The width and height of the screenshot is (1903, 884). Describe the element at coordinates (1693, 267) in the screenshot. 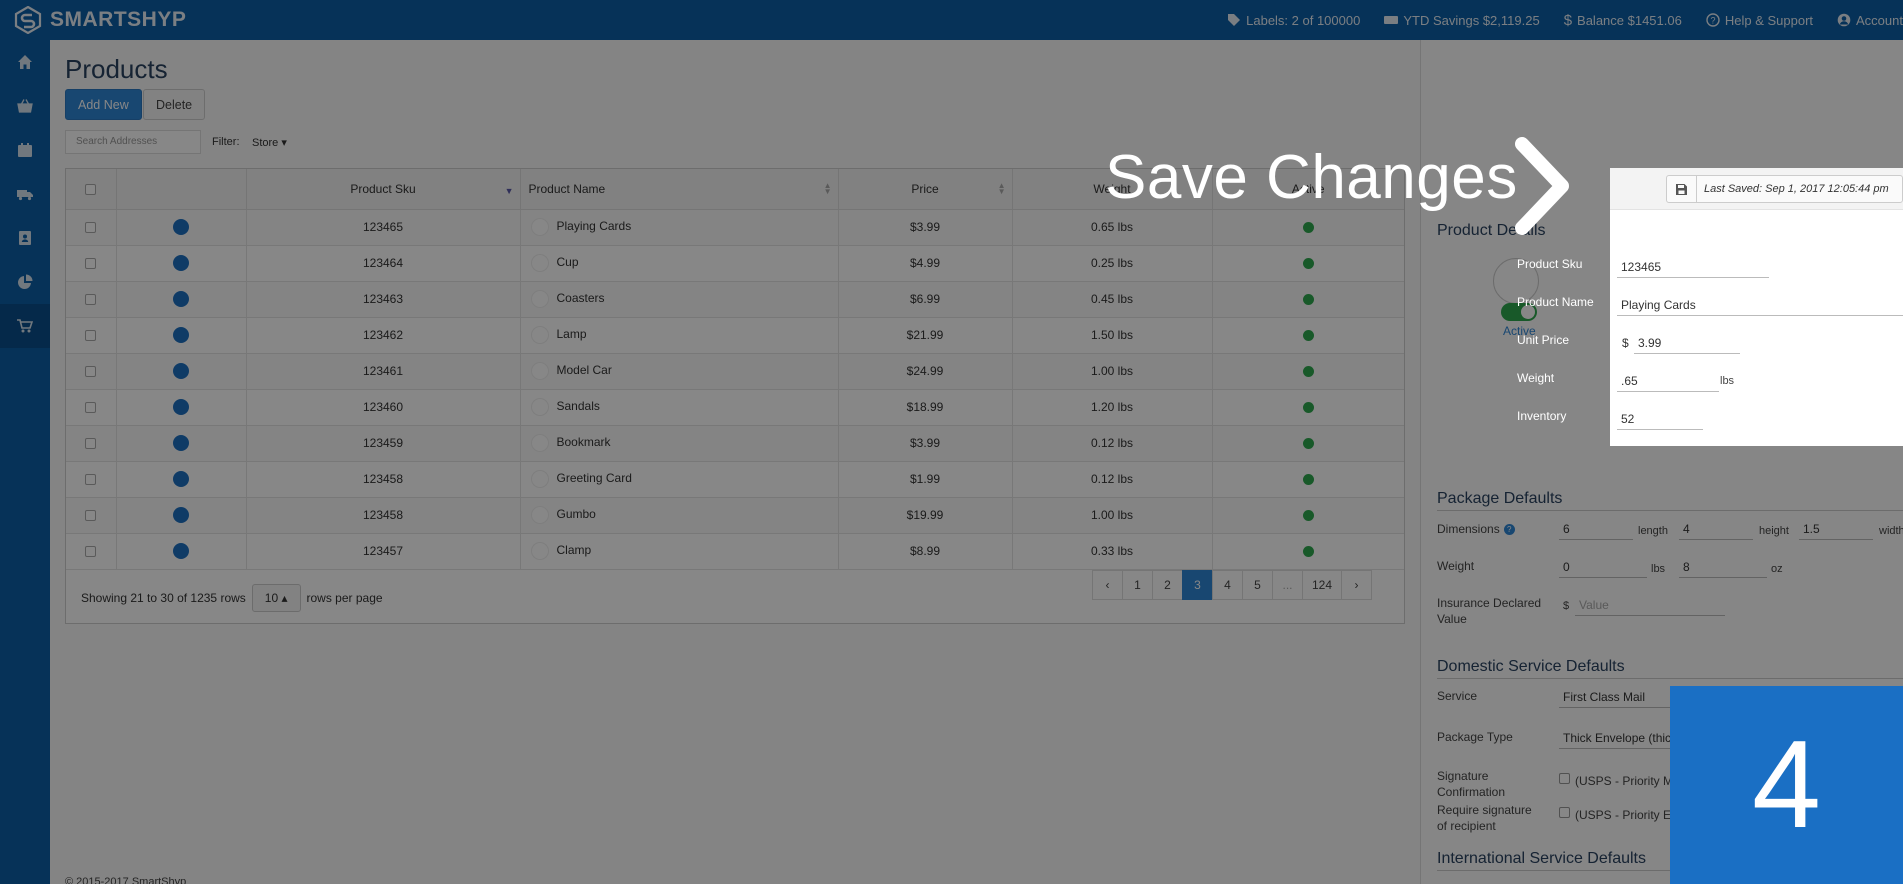

I see `sku-input: 123465` at that location.